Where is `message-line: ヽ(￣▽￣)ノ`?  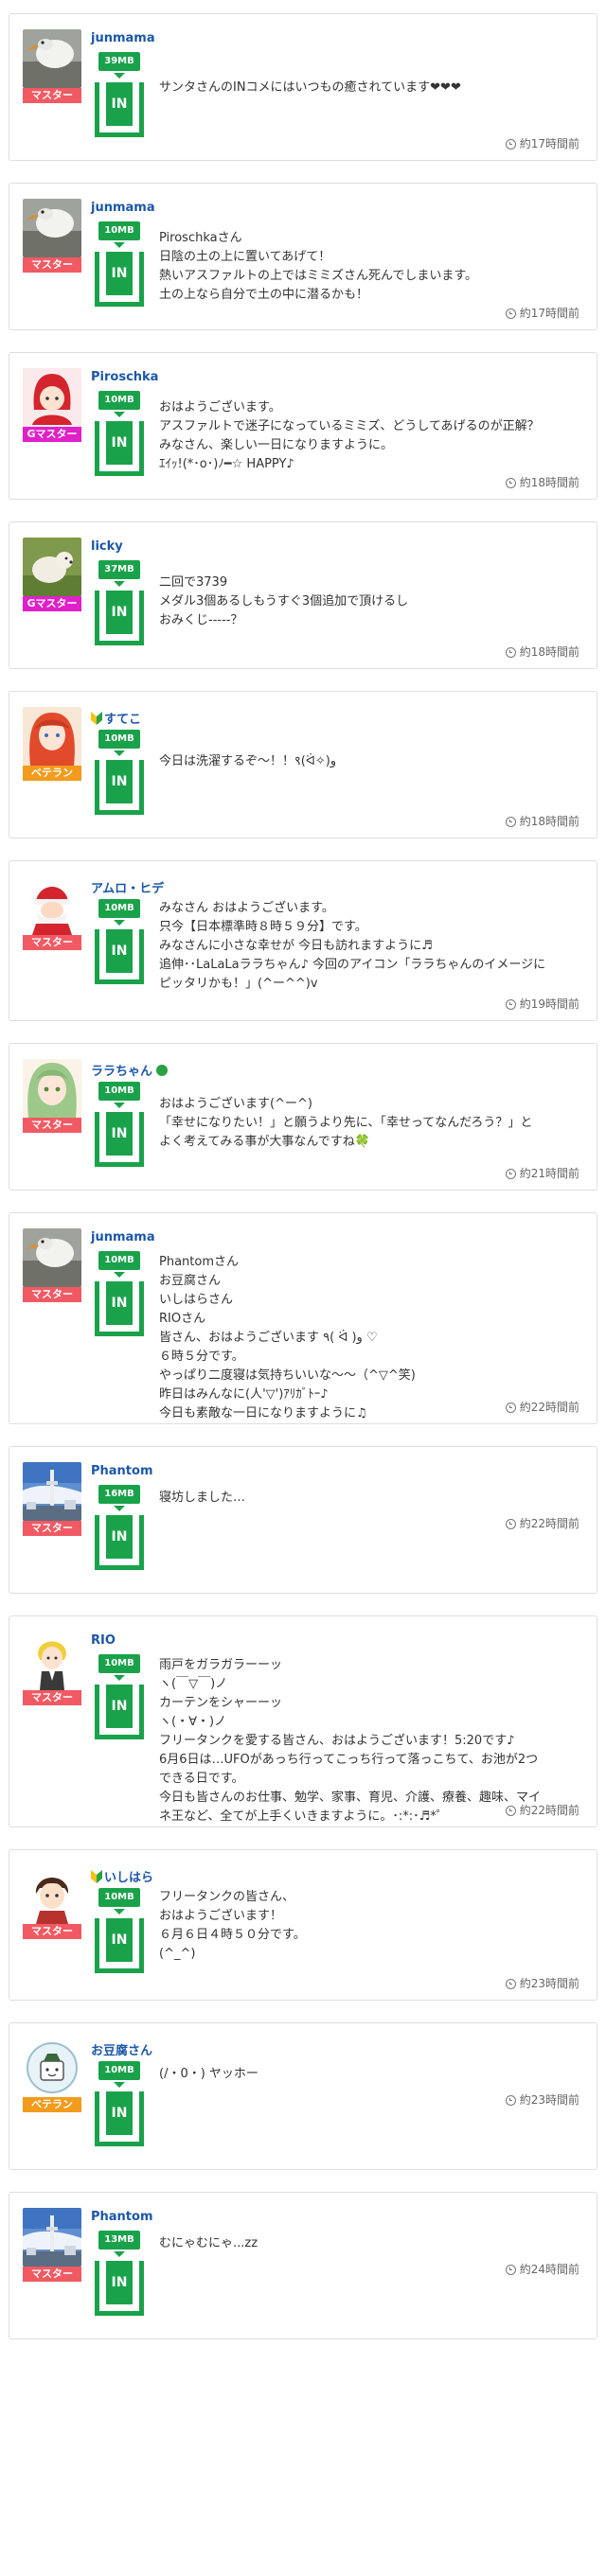 message-line: ヽ(￣▽￣)ノ is located at coordinates (193, 1684).